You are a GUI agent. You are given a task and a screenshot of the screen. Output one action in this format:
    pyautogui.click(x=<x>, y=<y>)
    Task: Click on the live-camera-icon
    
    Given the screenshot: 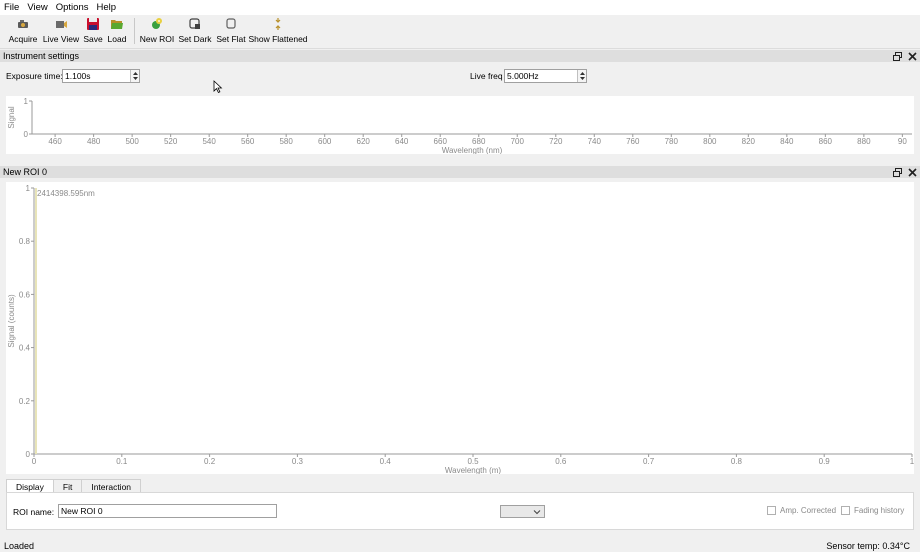 What is the action you would take?
    pyautogui.click(x=61, y=24)
    